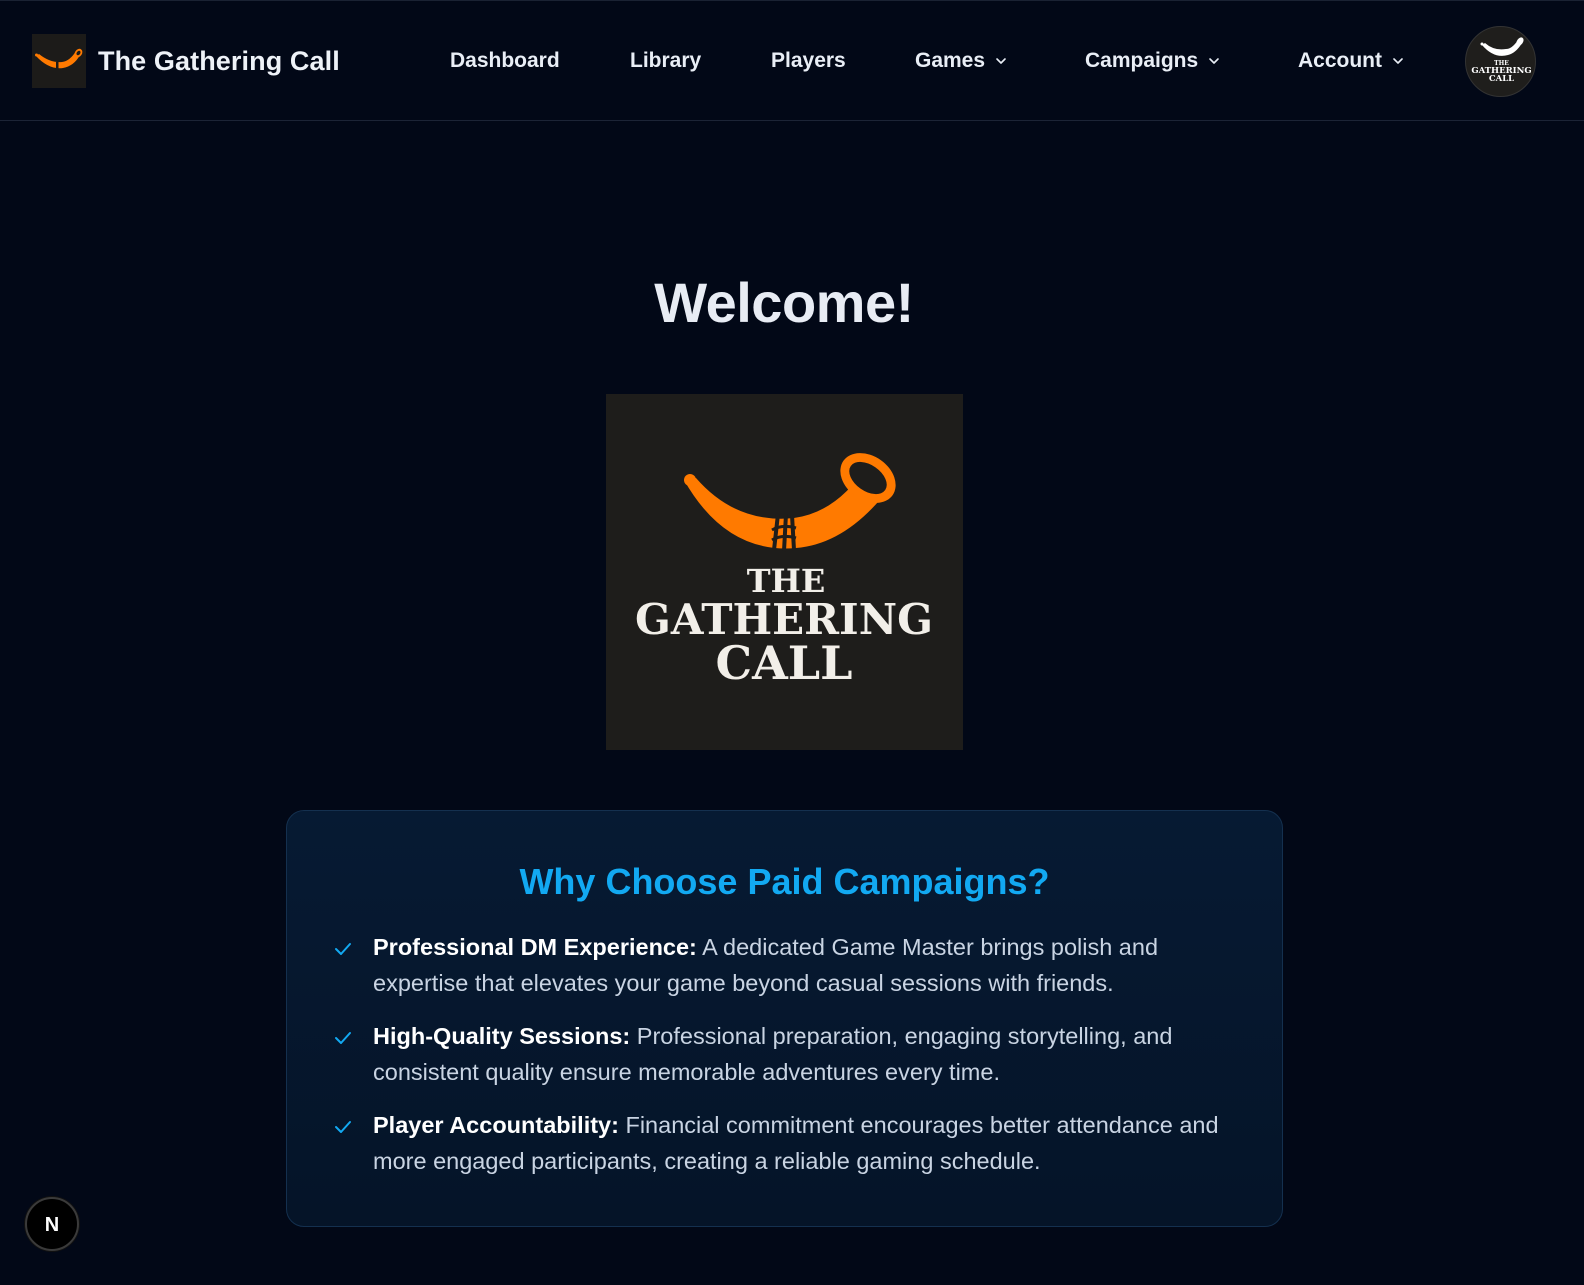 This screenshot has width=1584, height=1285. I want to click on user-avatar: THE GATHERING CALL, so click(1500, 61).